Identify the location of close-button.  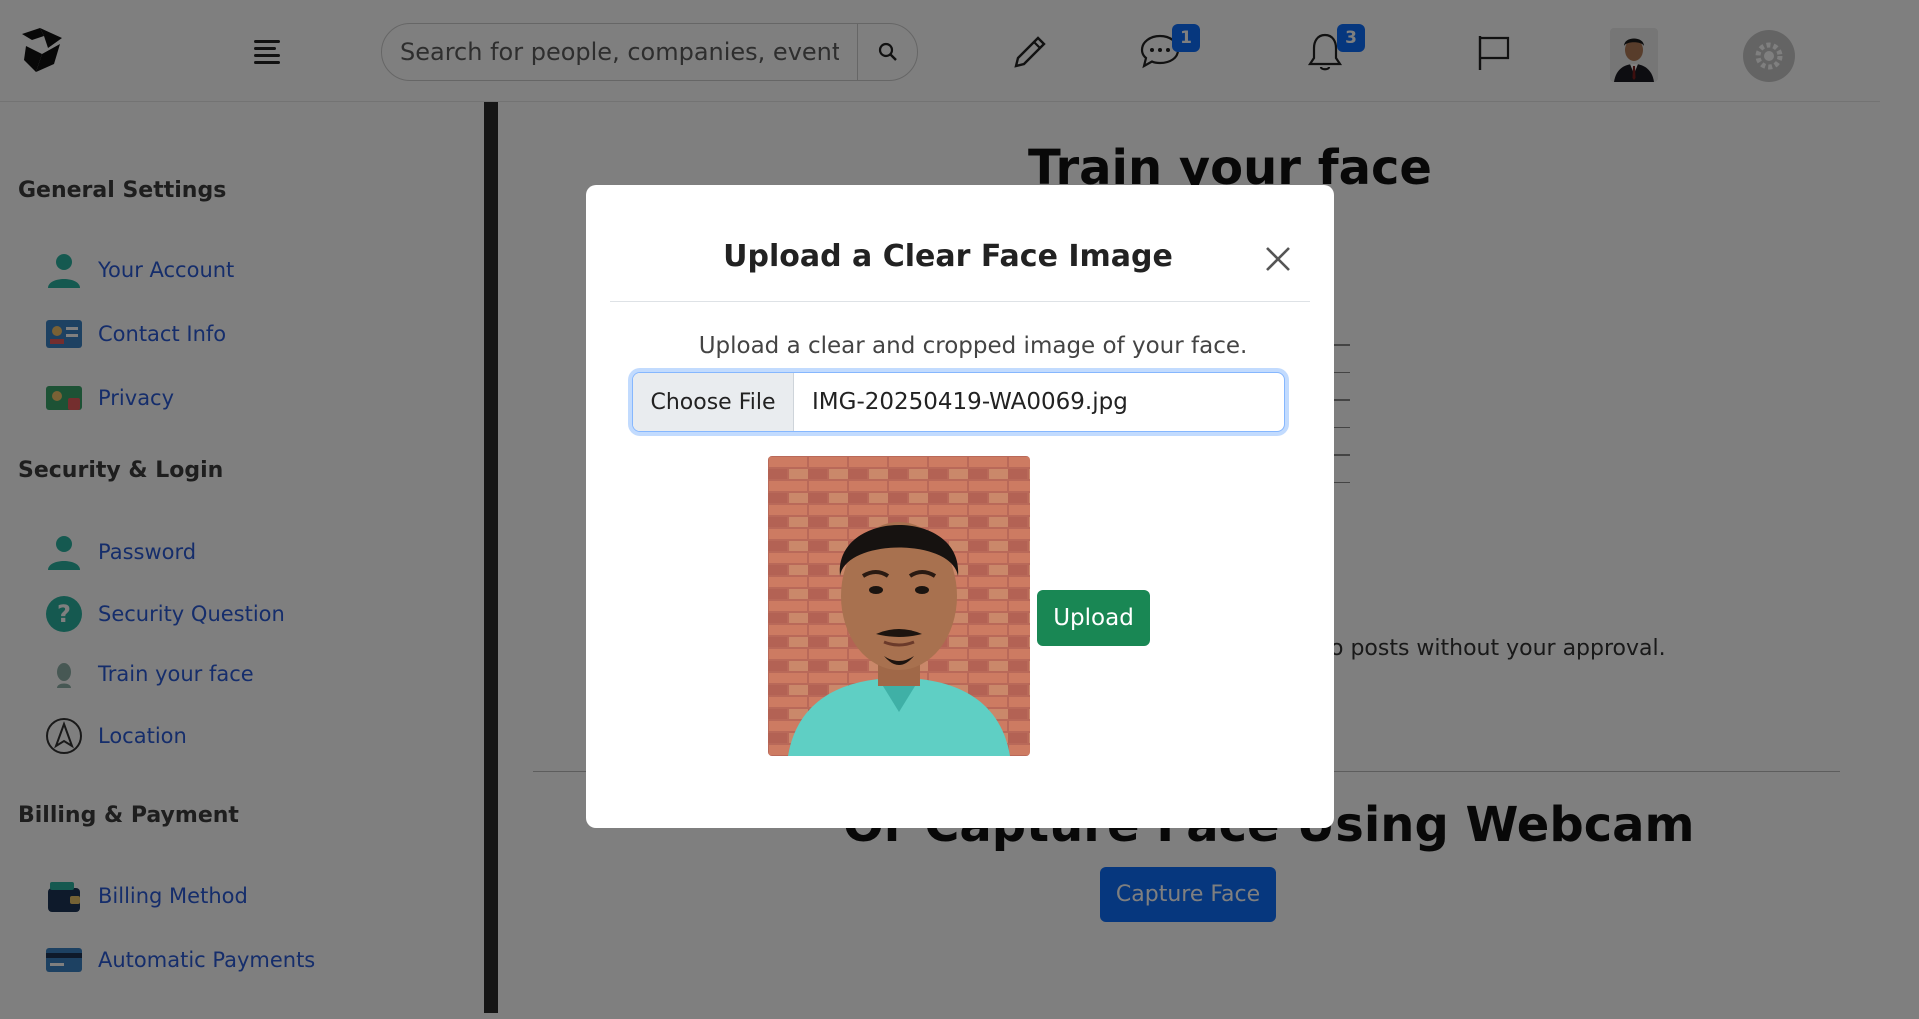
(1278, 259).